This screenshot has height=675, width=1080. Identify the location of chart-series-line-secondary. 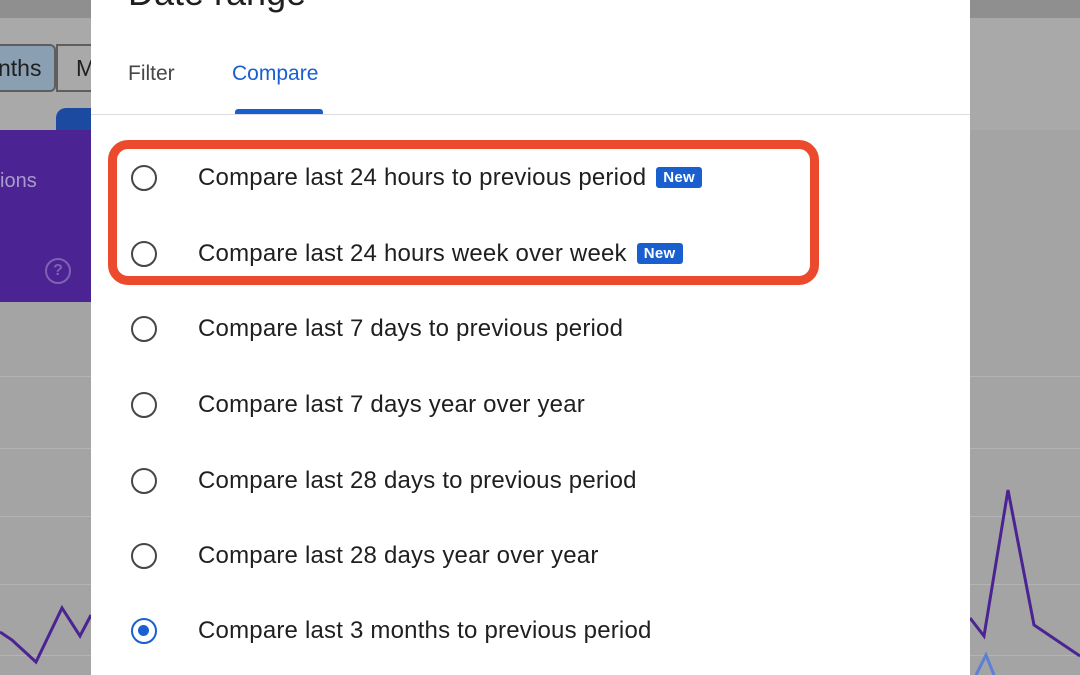
(985, 663).